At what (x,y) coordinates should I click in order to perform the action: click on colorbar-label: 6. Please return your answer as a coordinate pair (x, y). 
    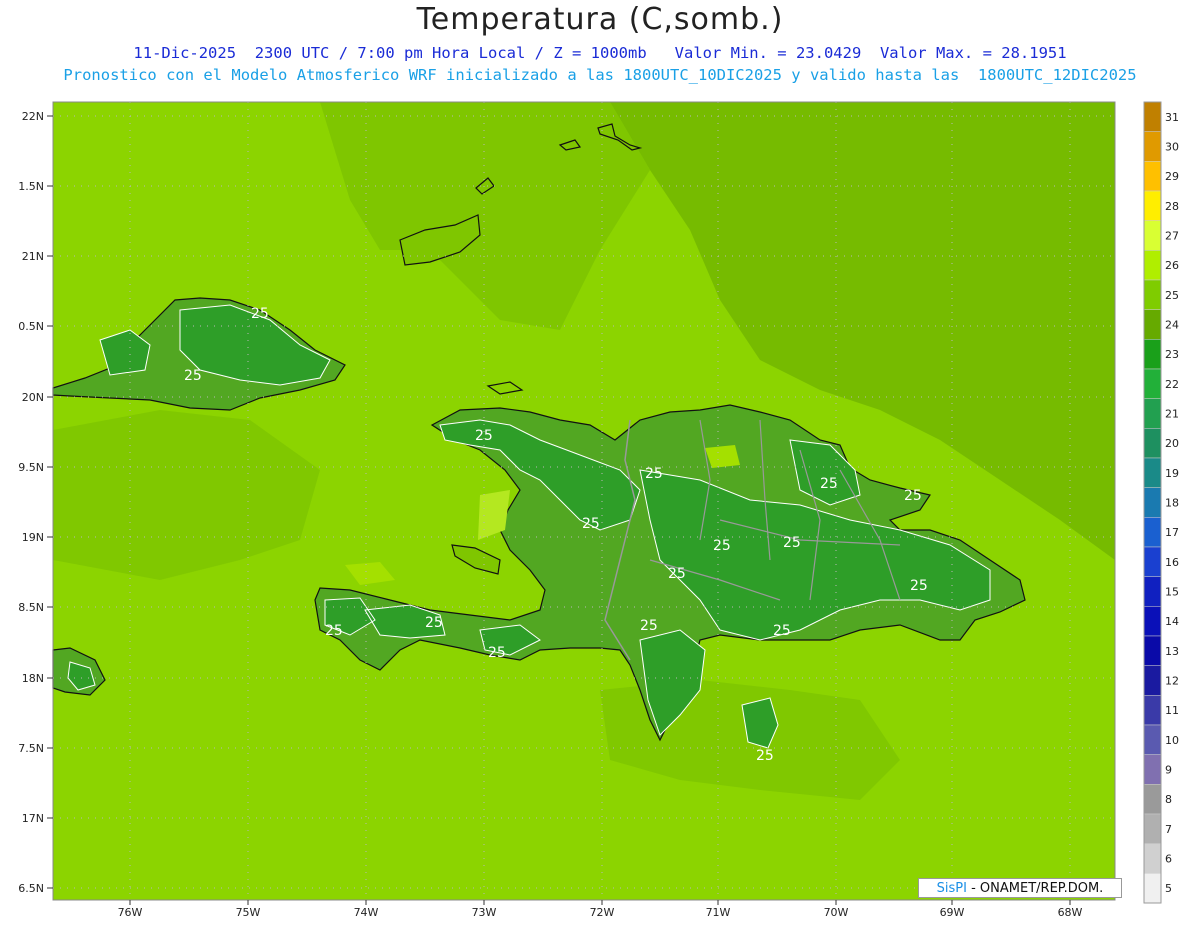
    Looking at the image, I should click on (1168, 859).